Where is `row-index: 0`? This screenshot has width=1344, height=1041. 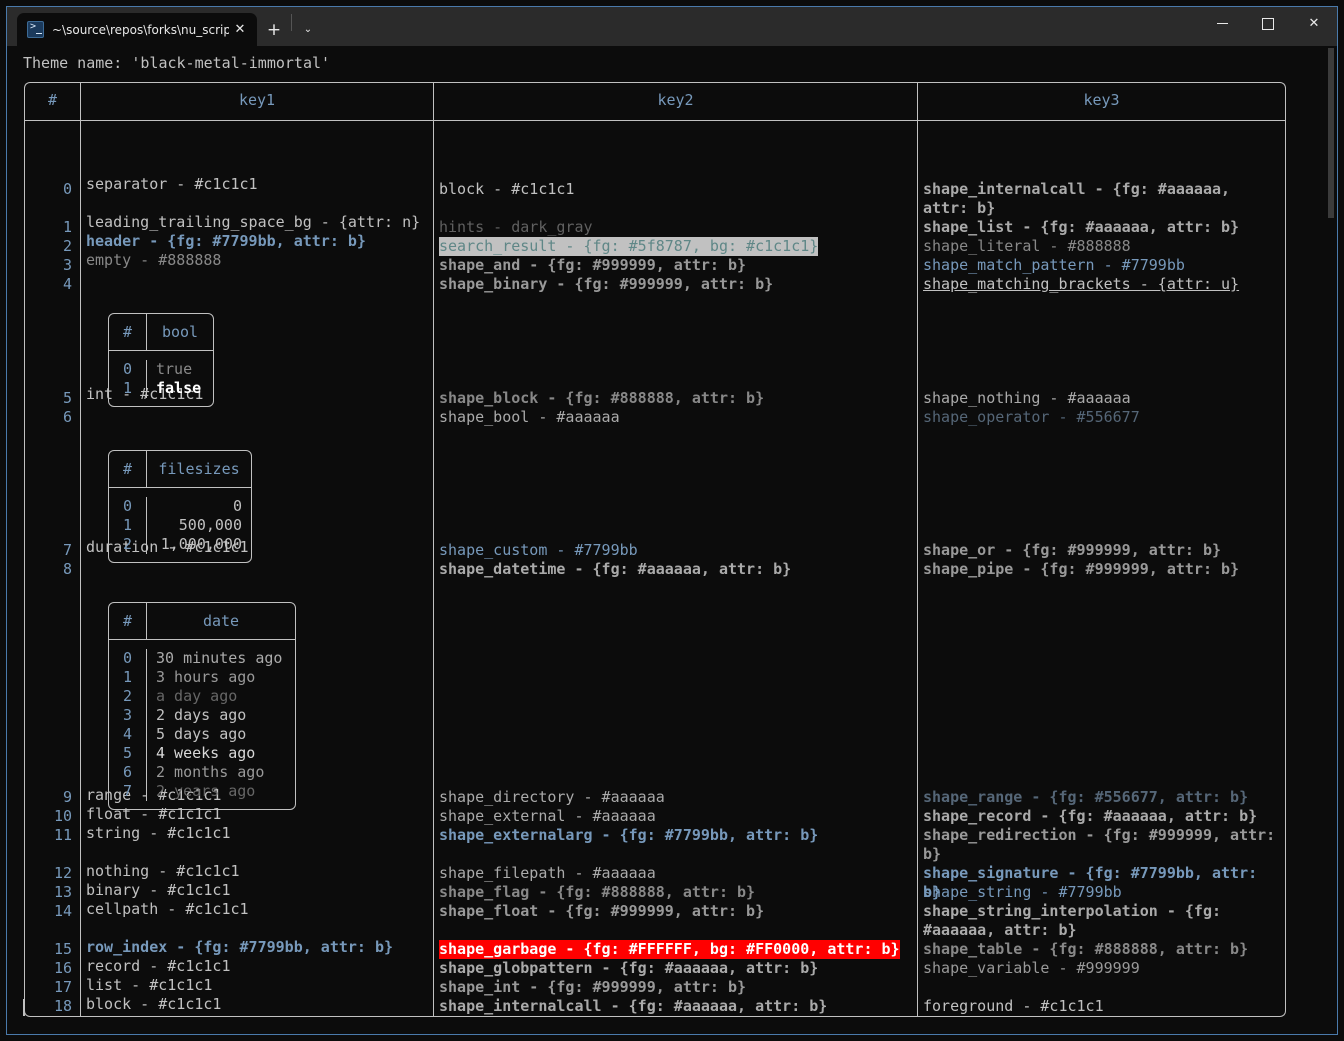
row-index: 0 is located at coordinates (67, 189).